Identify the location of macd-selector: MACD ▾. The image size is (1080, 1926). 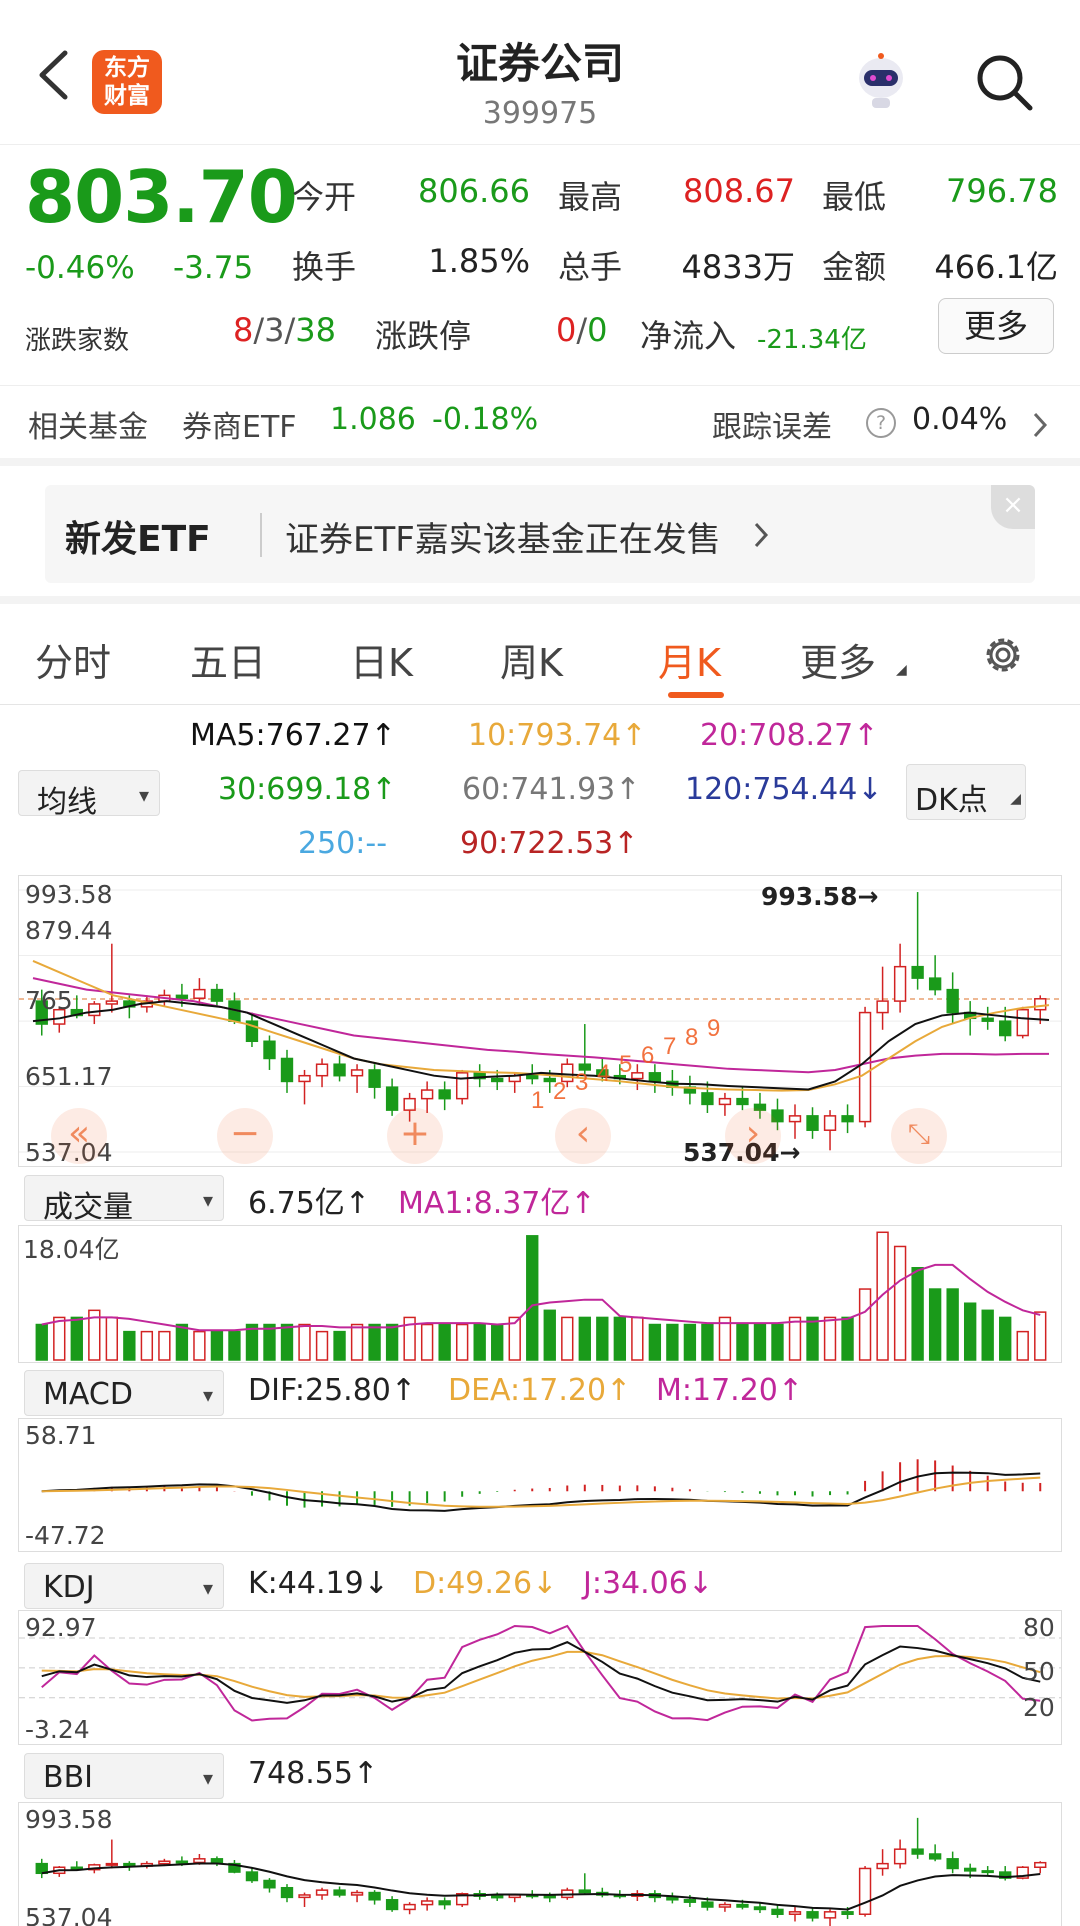
(124, 1393).